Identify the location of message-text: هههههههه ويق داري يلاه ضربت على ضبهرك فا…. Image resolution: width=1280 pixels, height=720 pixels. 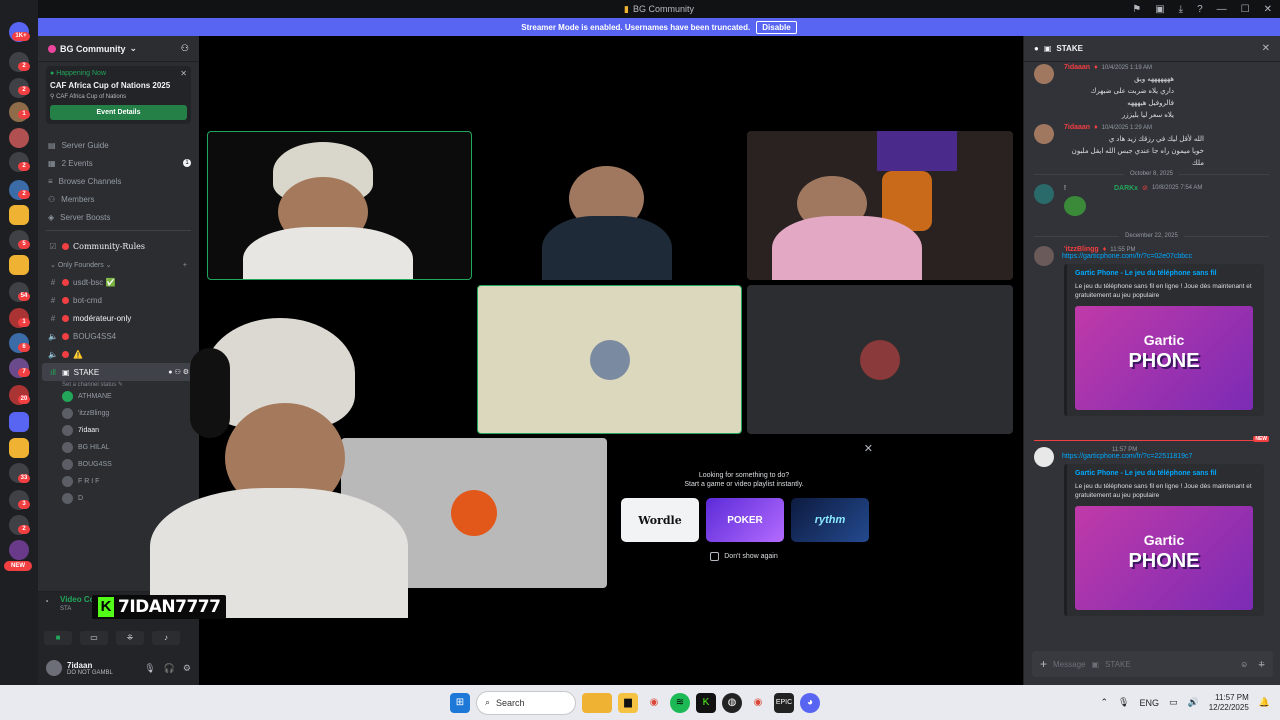
(1132, 97).